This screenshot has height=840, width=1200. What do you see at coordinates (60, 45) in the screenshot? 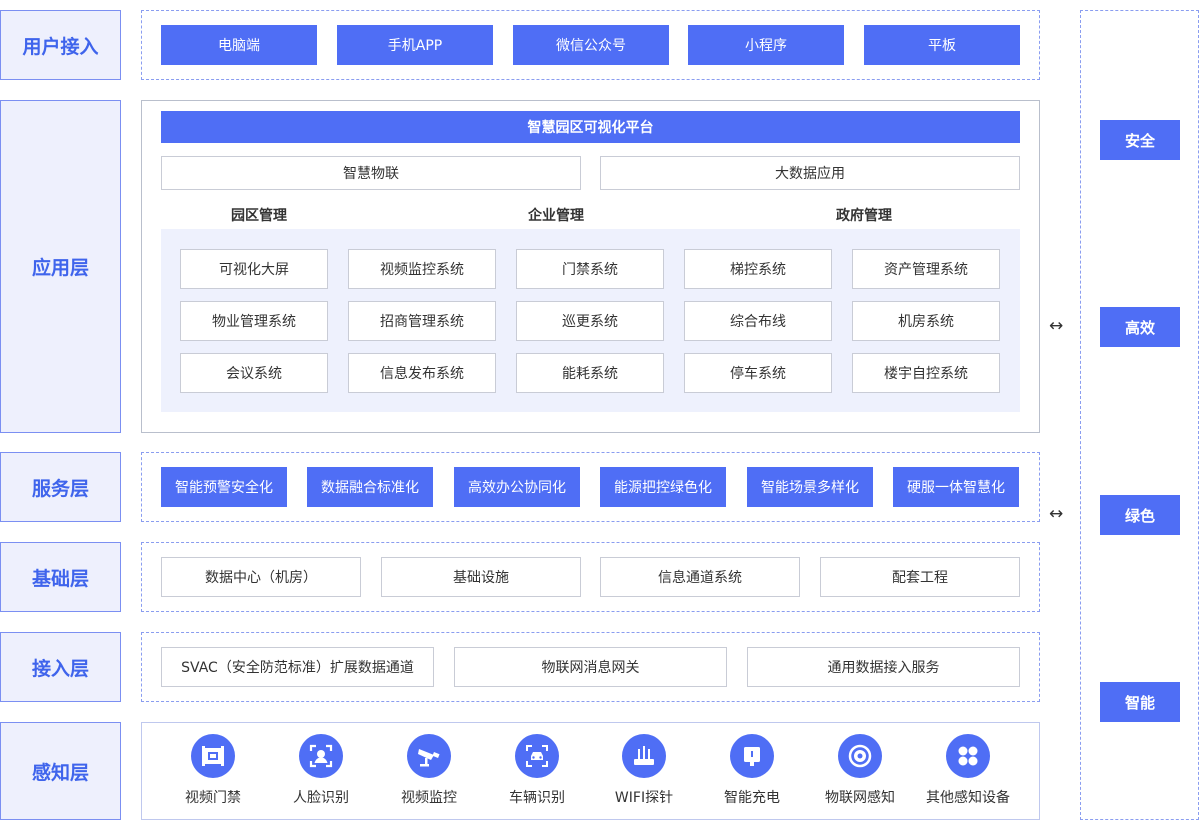
I see `layer-label-user-access: 用户接入` at bounding box center [60, 45].